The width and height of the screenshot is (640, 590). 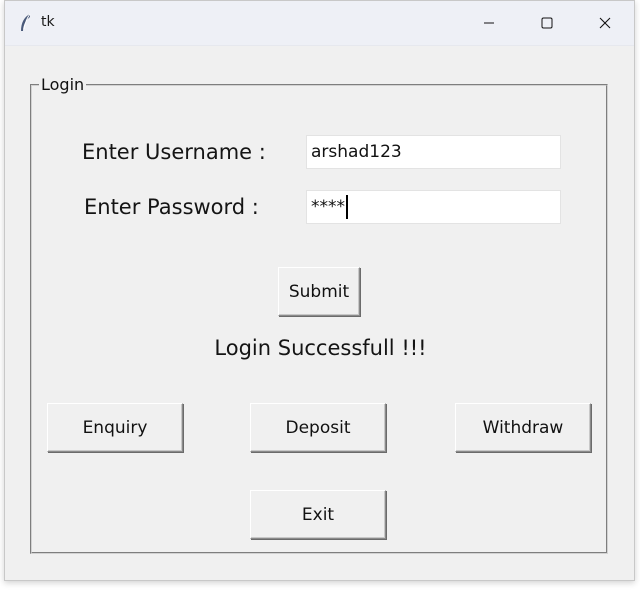 I want to click on minimize-button, so click(x=489, y=23).